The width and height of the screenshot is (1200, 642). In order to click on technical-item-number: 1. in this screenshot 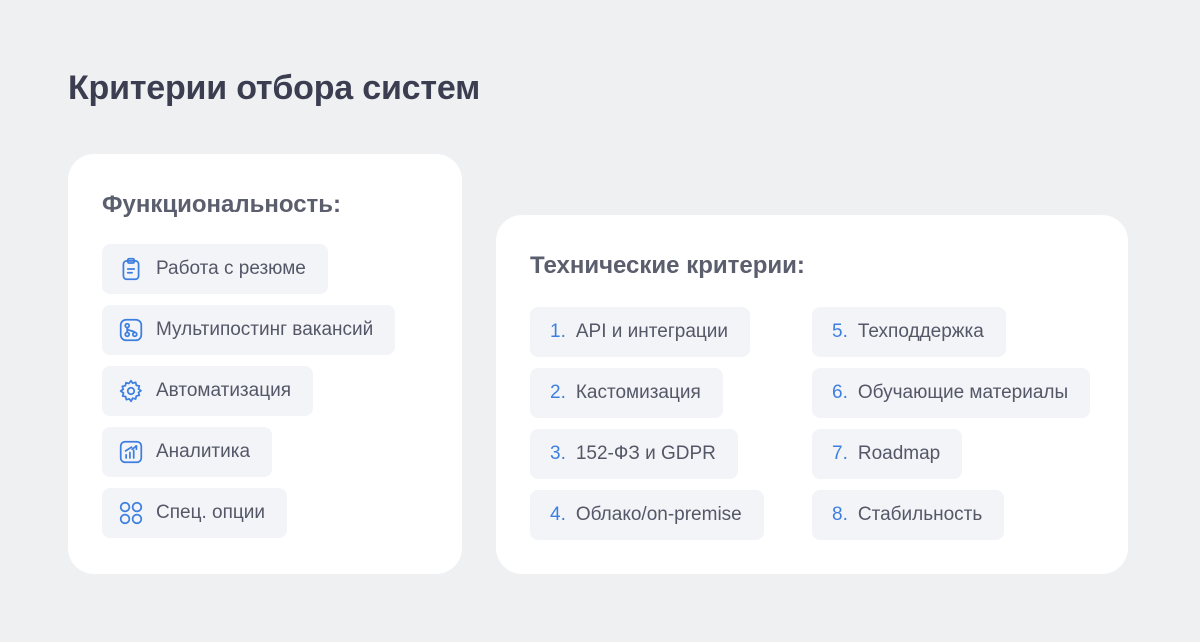, I will do `click(558, 331)`.